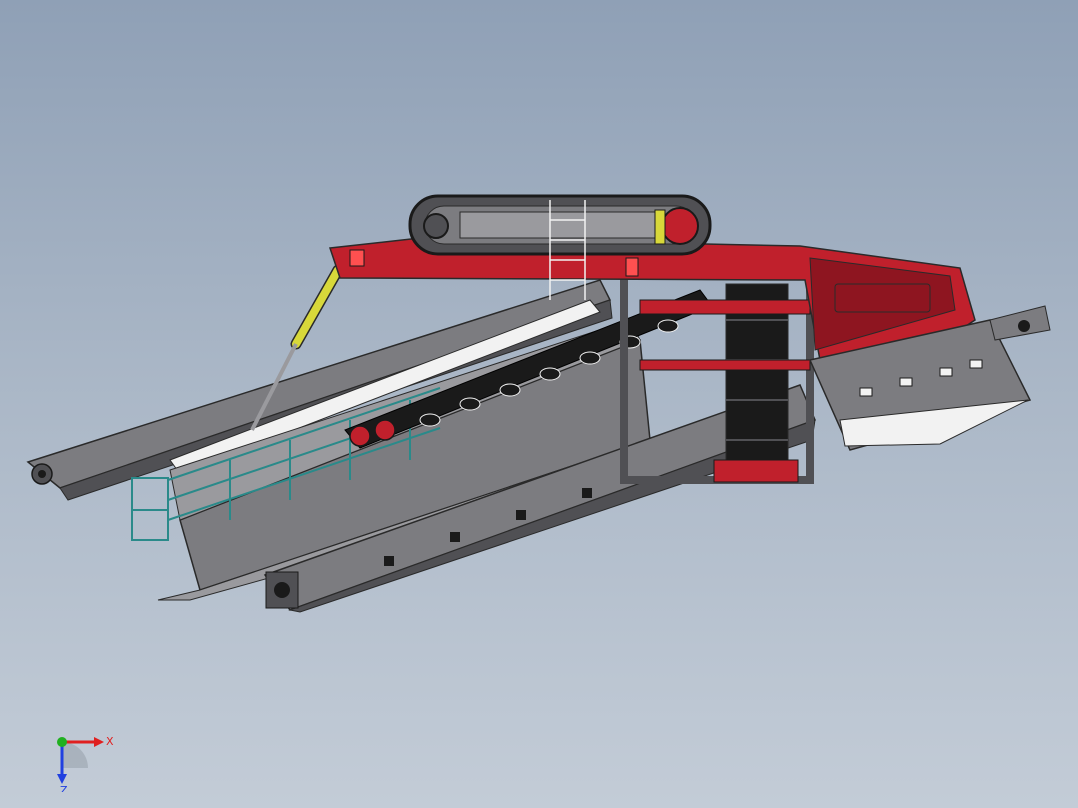  Describe the element at coordinates (560, 225) in the screenshot. I see `upper-crawler-track` at that location.